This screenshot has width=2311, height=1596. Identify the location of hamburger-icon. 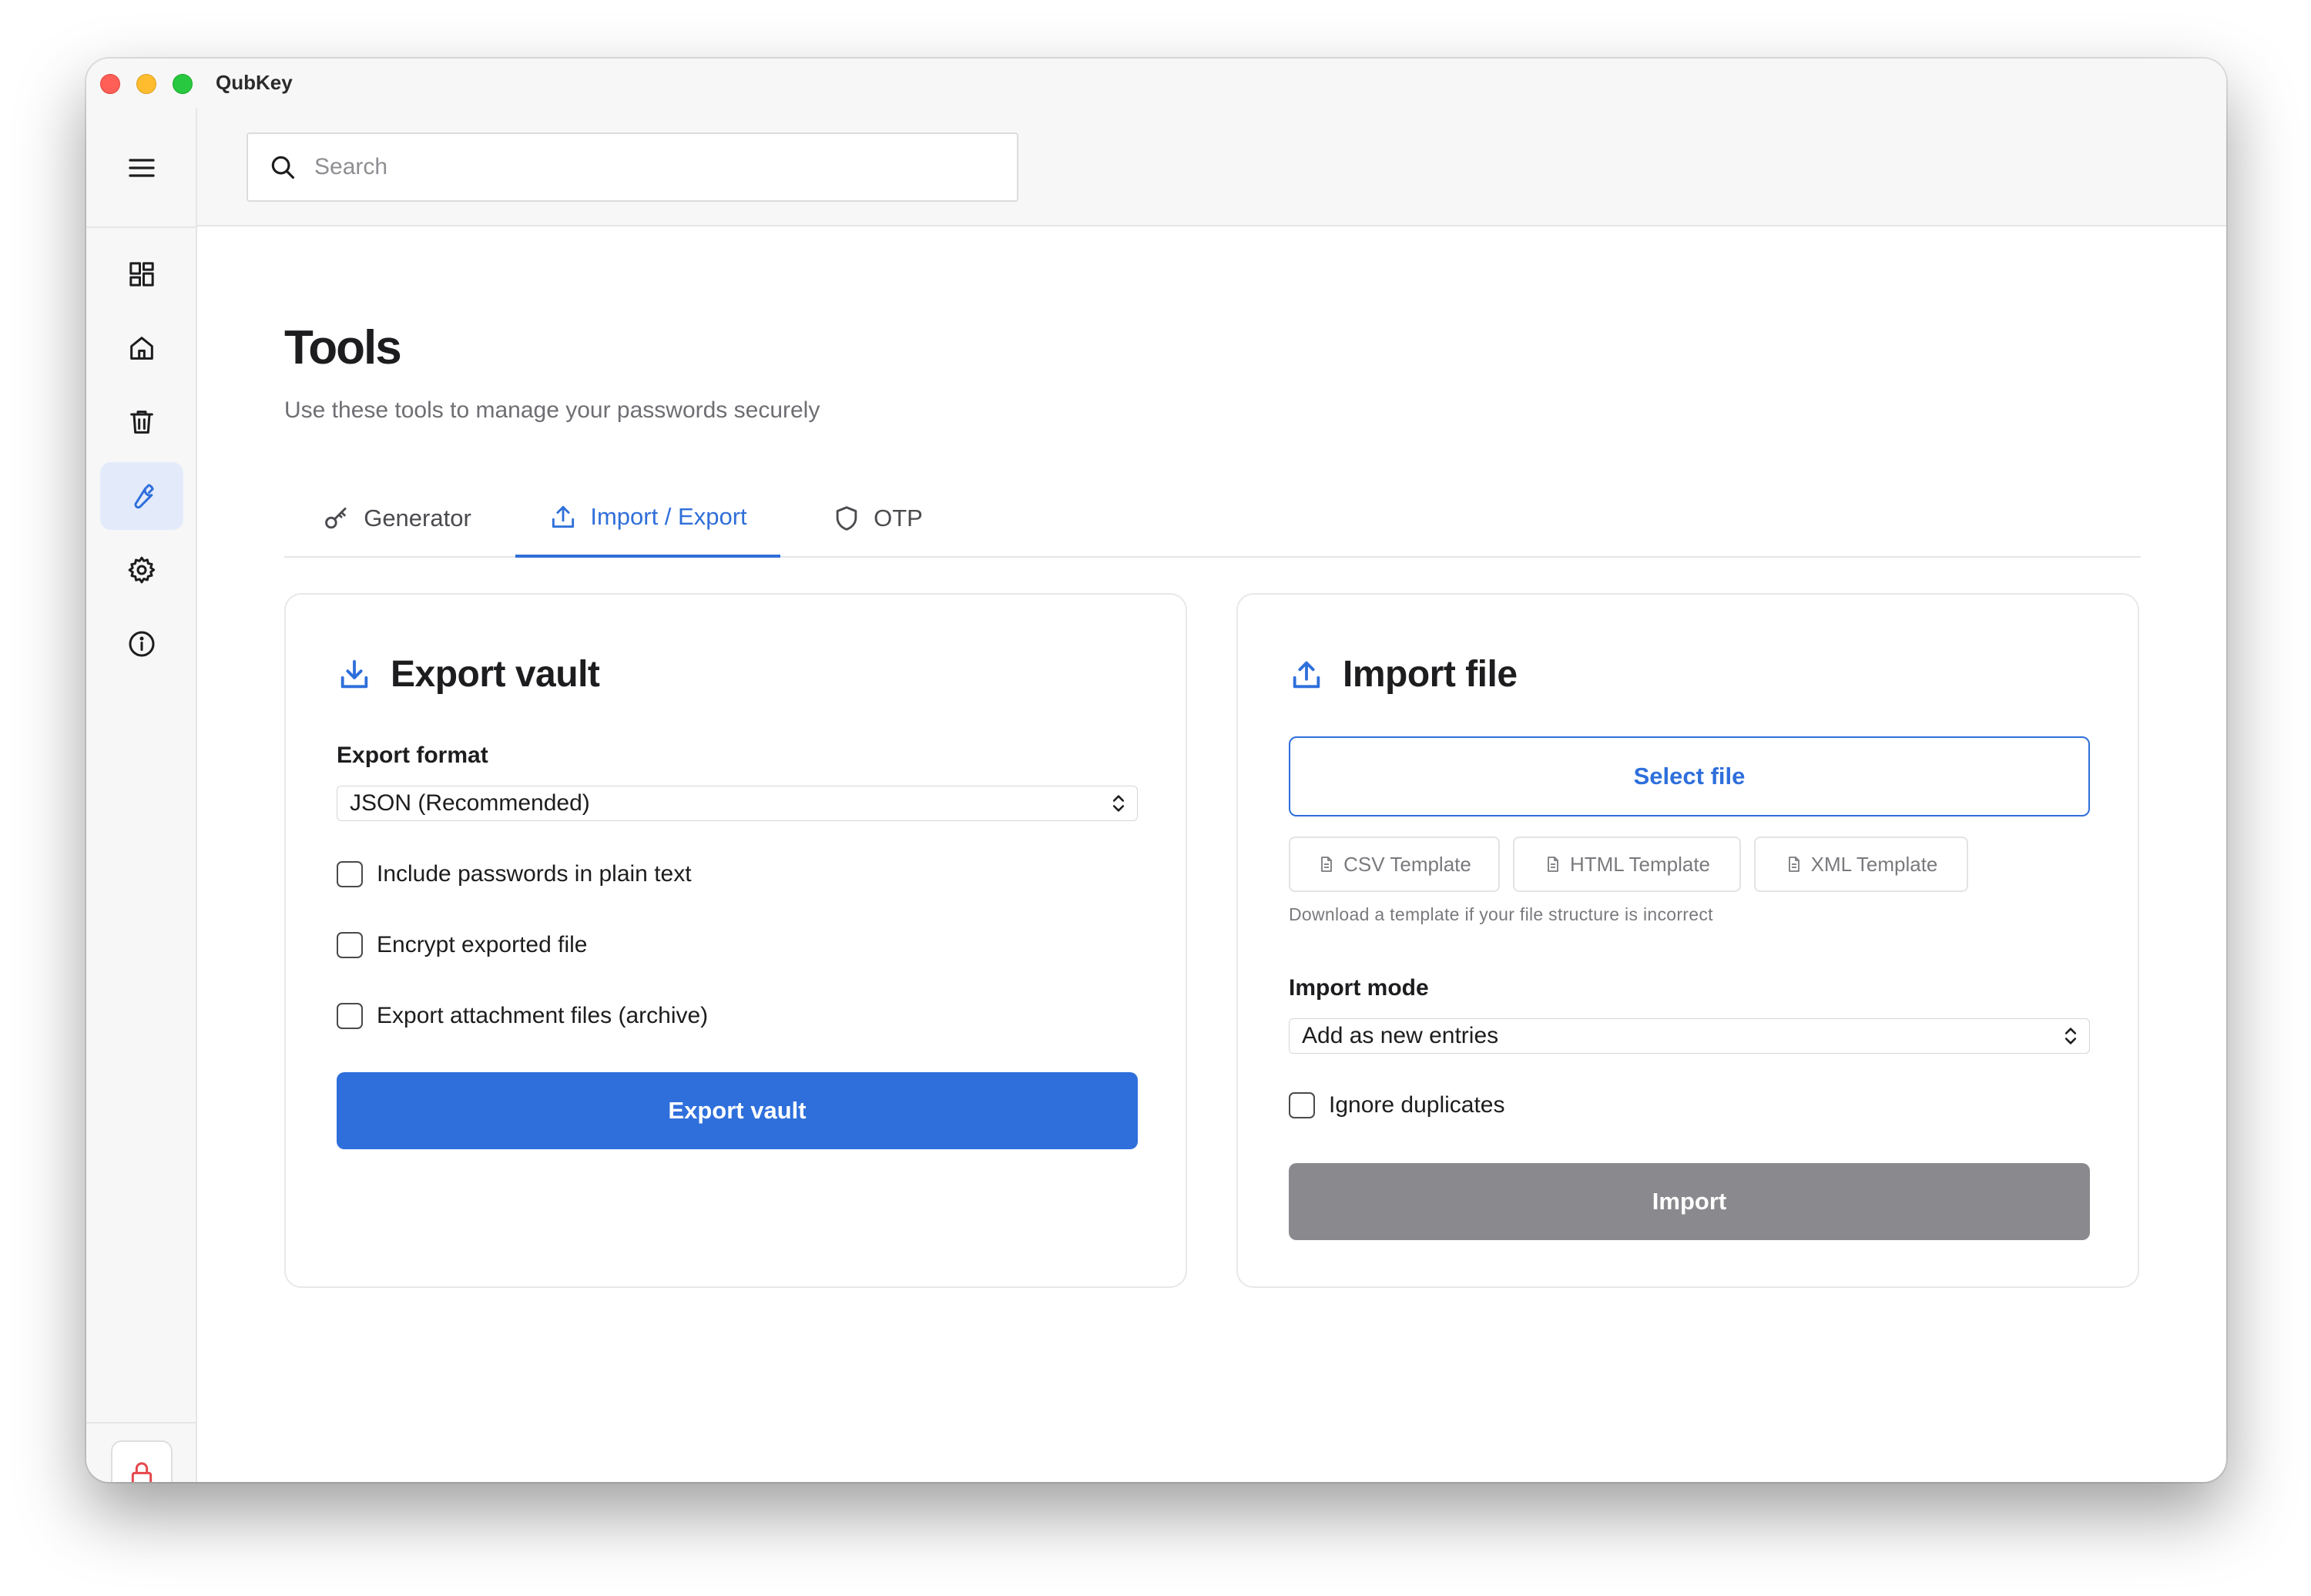
(142, 168).